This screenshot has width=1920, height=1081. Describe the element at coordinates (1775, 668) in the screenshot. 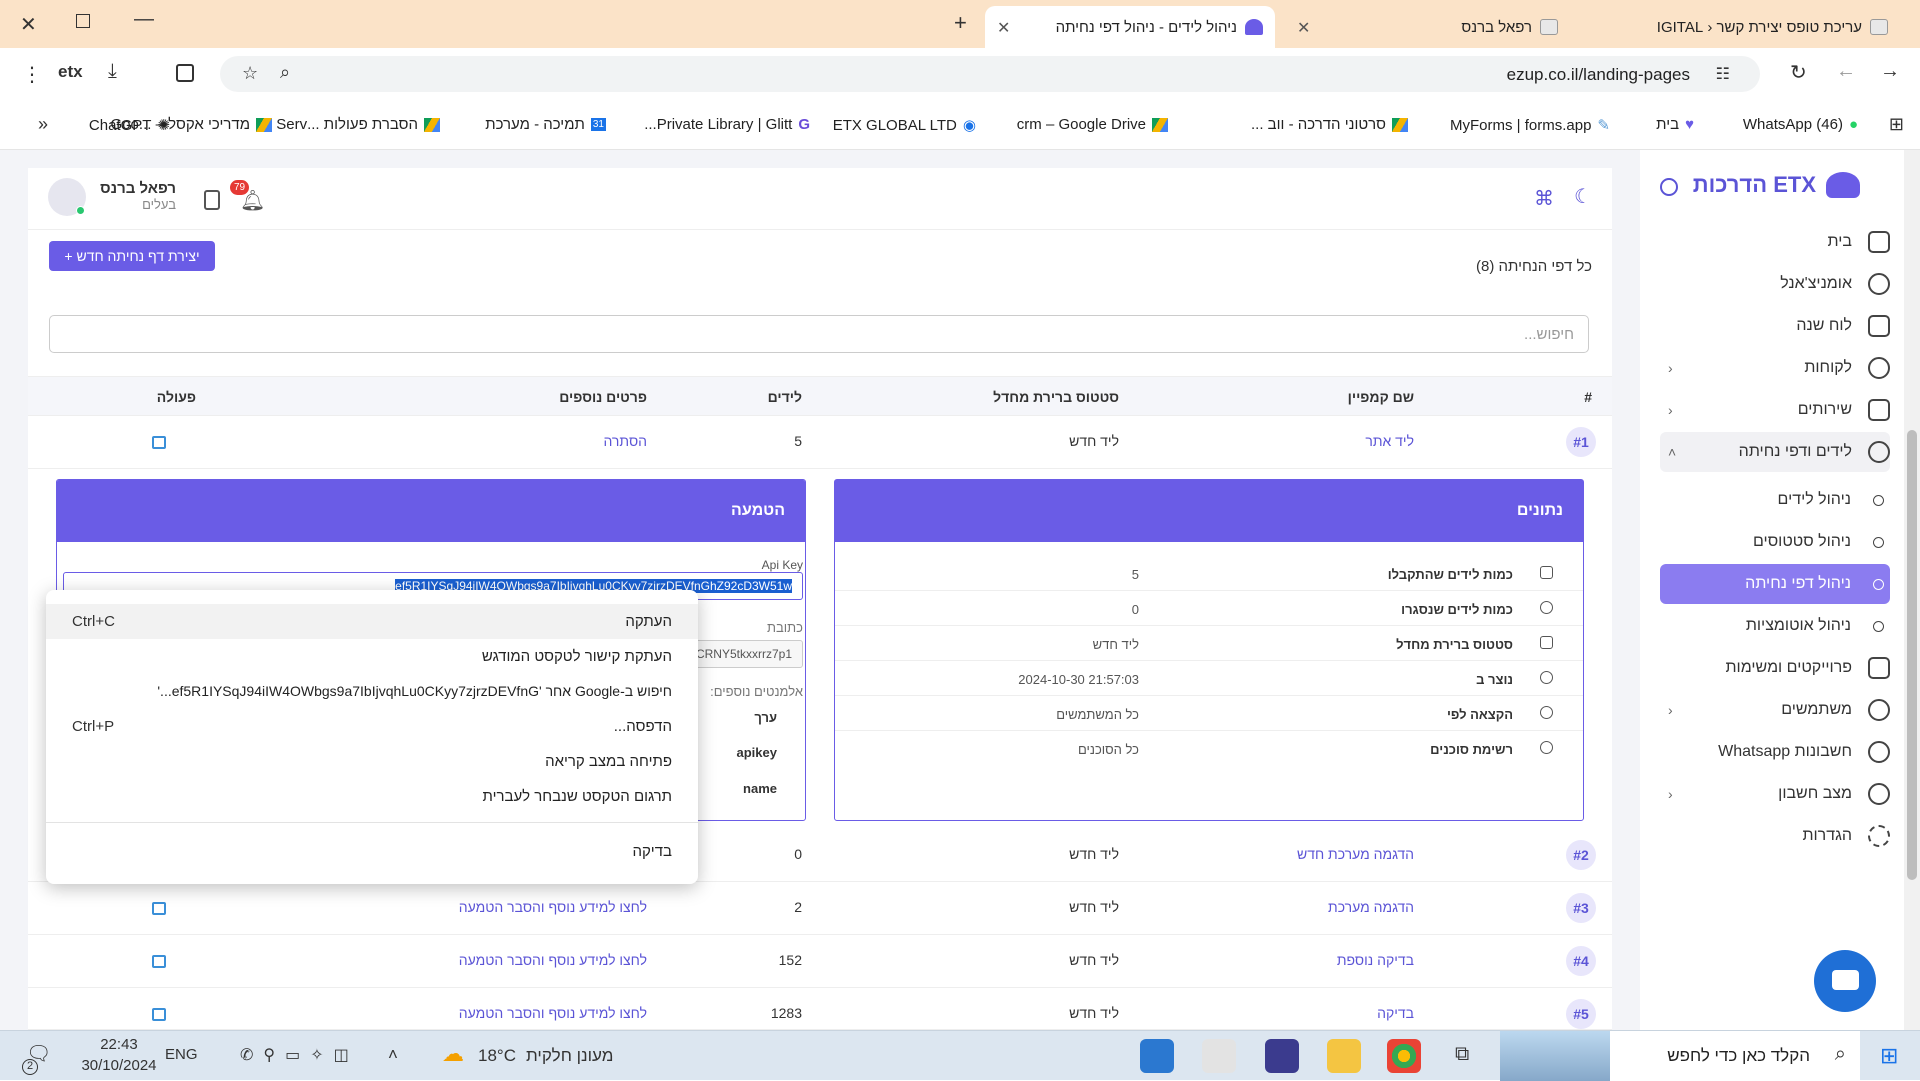

I see `sidebar-item-projects: פרוייקטים ומשימות` at that location.